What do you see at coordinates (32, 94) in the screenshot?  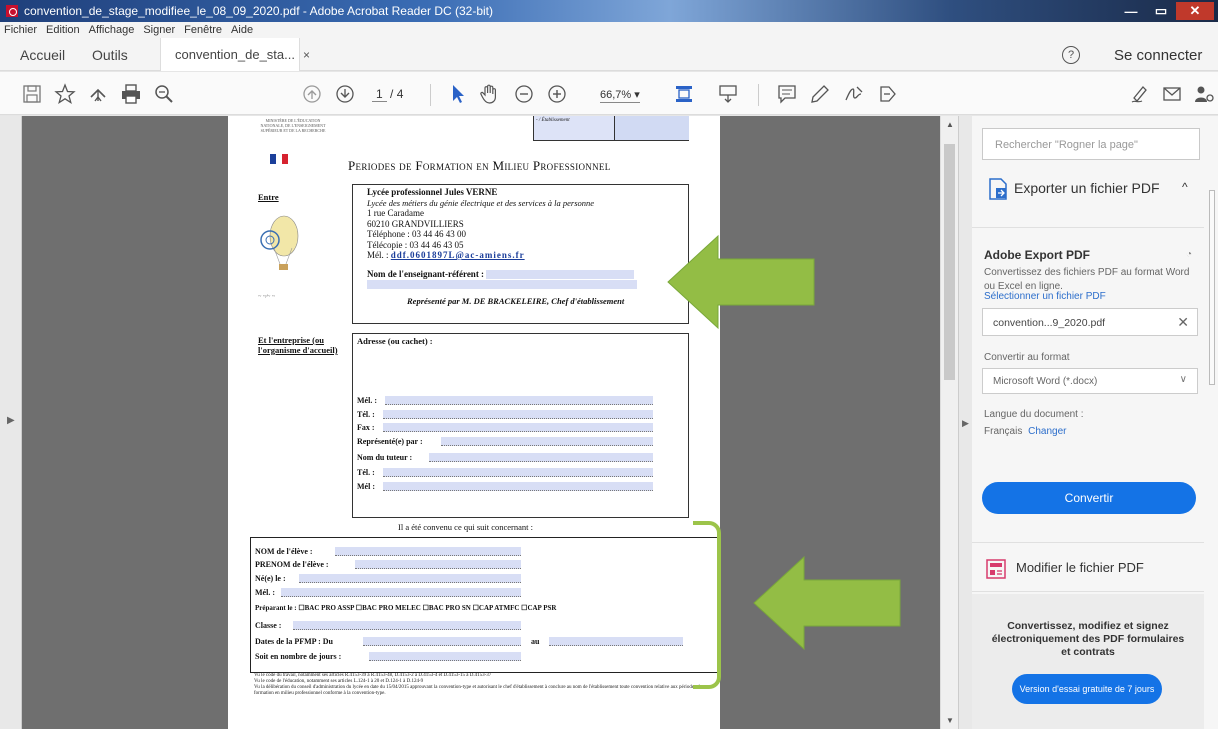 I see `save-icon` at bounding box center [32, 94].